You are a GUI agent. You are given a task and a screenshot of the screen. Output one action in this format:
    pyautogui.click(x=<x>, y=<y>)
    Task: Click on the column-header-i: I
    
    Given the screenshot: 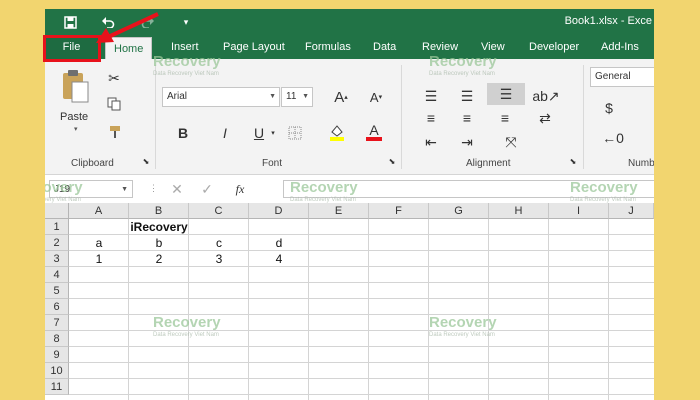 What is the action you would take?
    pyautogui.click(x=579, y=211)
    